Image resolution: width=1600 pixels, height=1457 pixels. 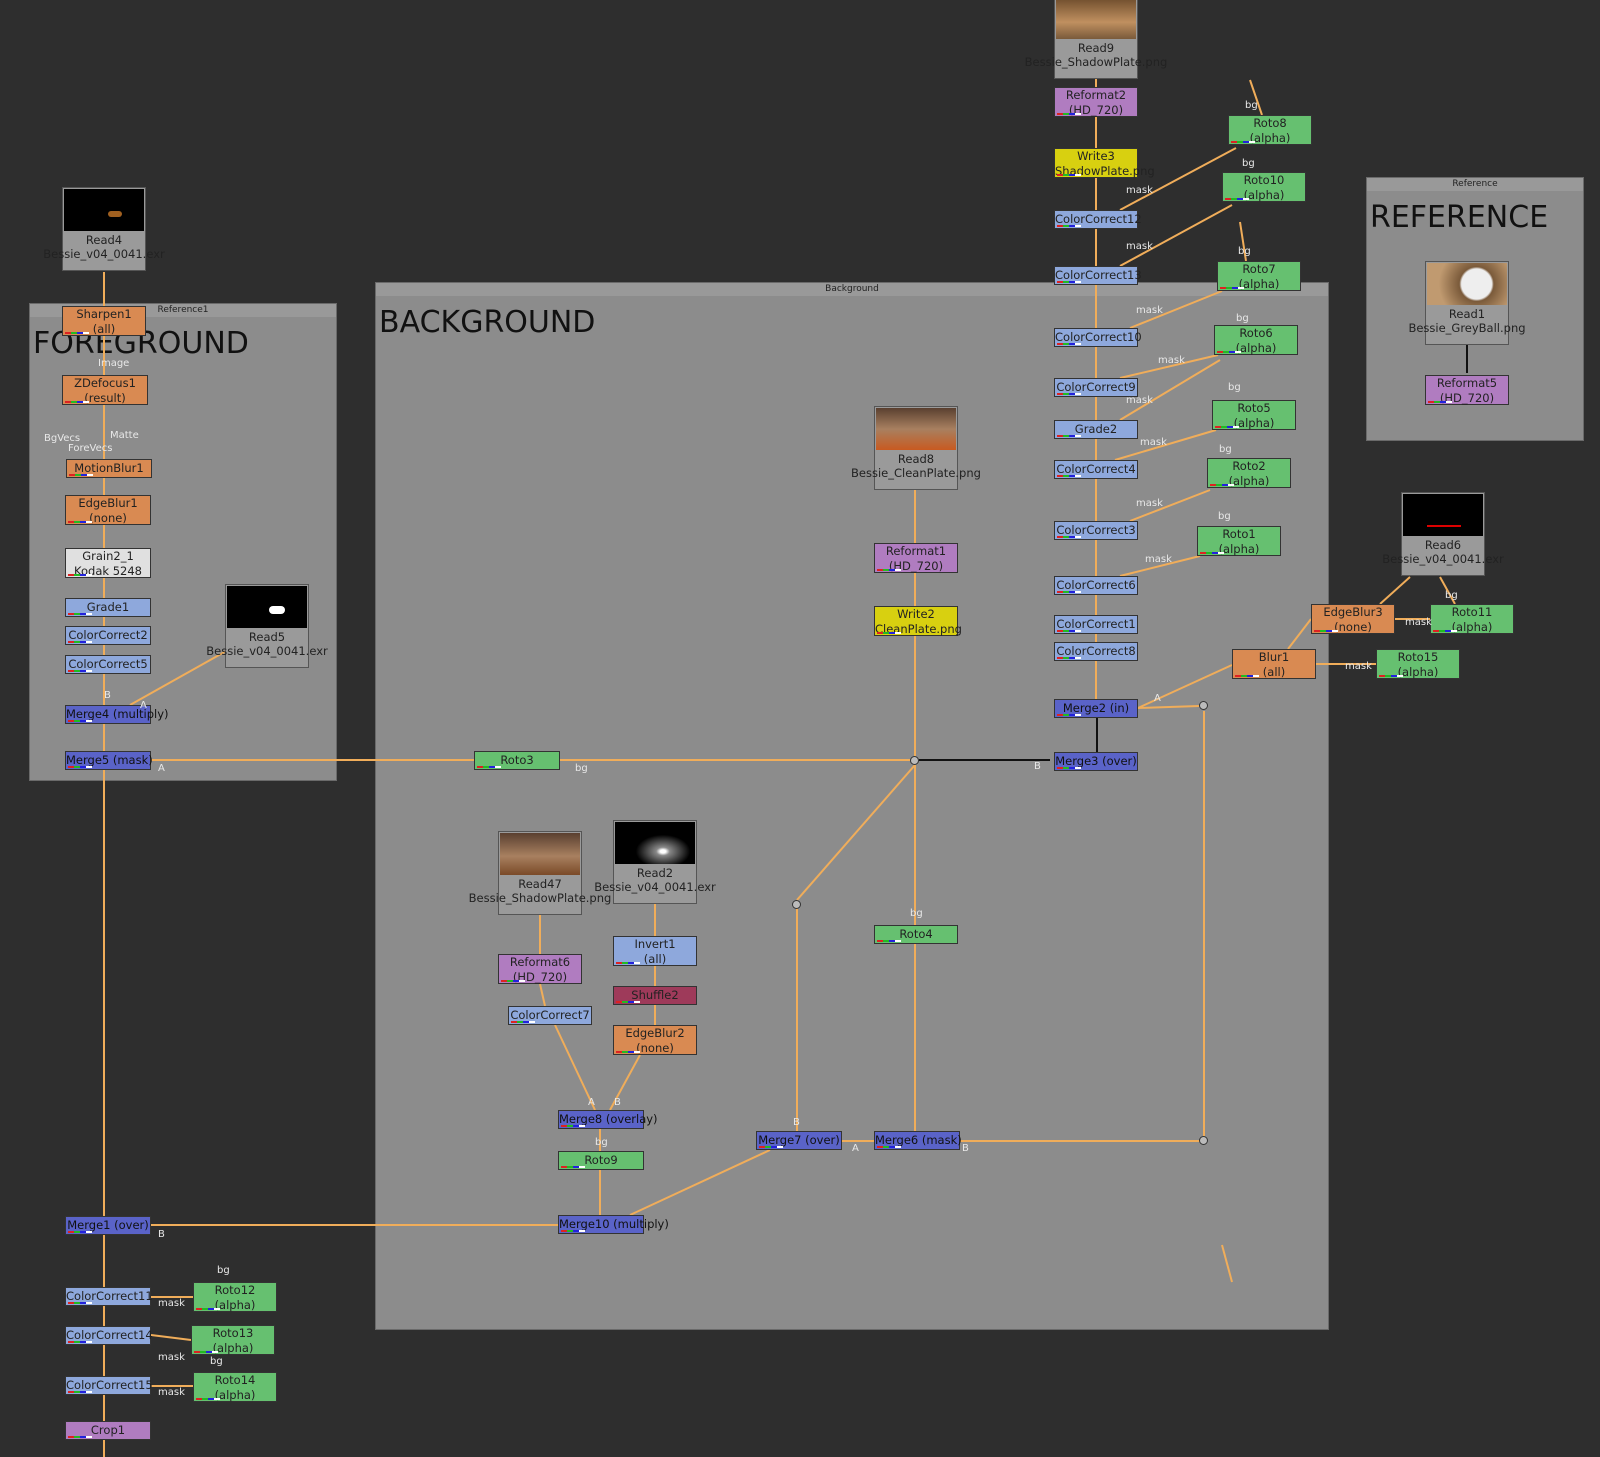 What do you see at coordinates (117, 714) in the screenshot?
I see `merge4-node: Merge4 (multiply)` at bounding box center [117, 714].